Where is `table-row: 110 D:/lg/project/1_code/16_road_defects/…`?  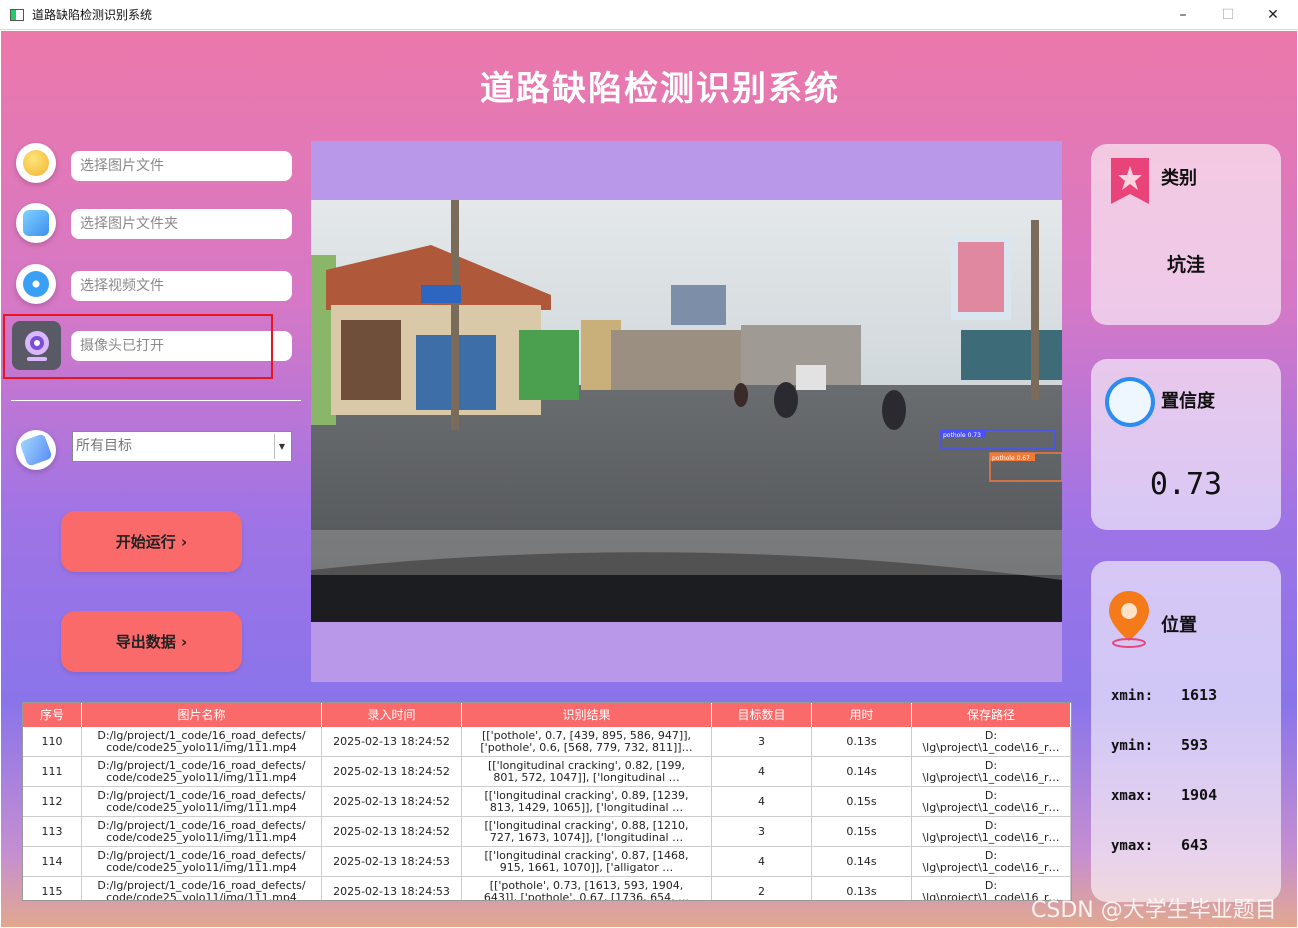 table-row: 110 D:/lg/project/1_code/16_road_defects/… is located at coordinates (547, 742).